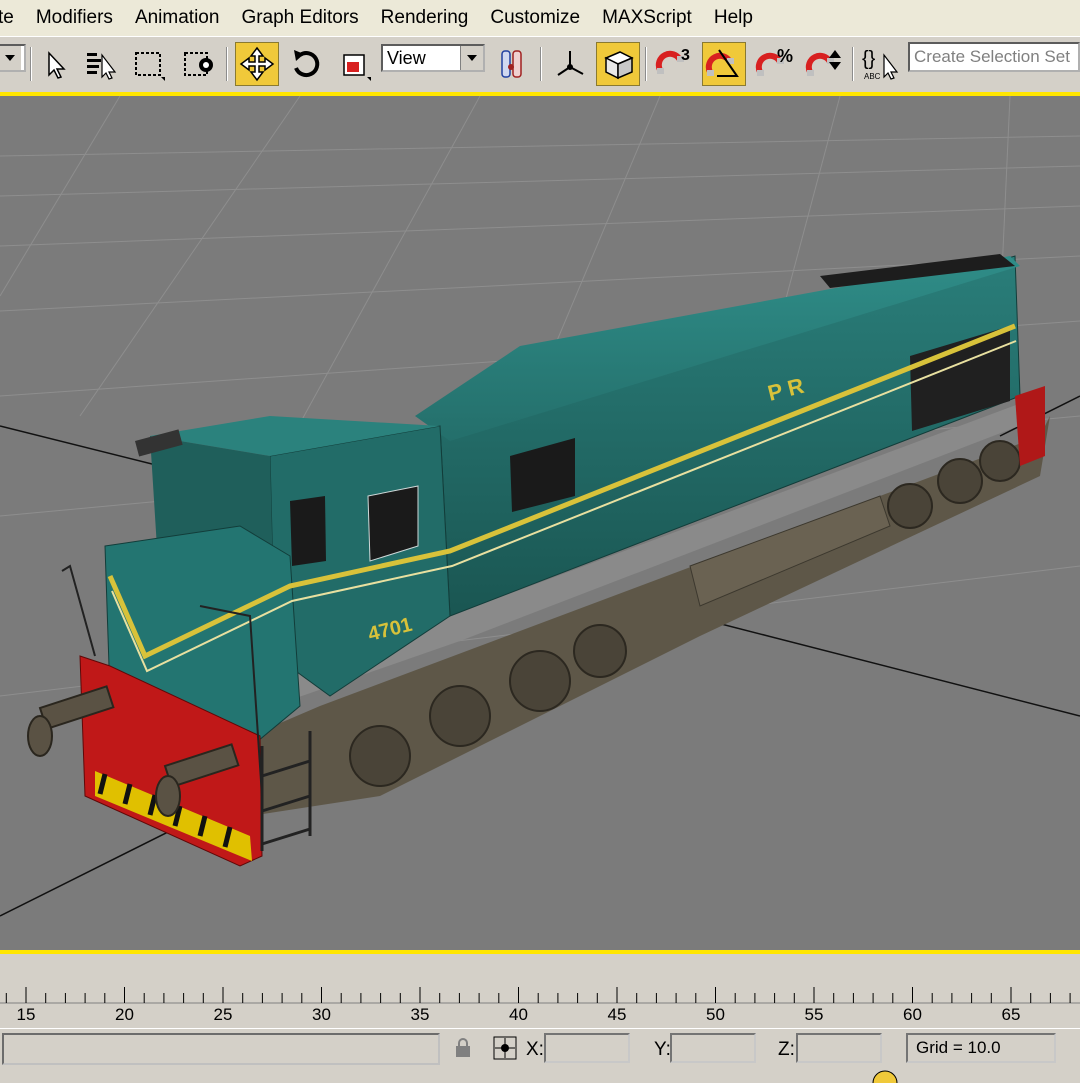  Describe the element at coordinates (814, 1014) in the screenshot. I see `timeline-tick-label: 55` at that location.